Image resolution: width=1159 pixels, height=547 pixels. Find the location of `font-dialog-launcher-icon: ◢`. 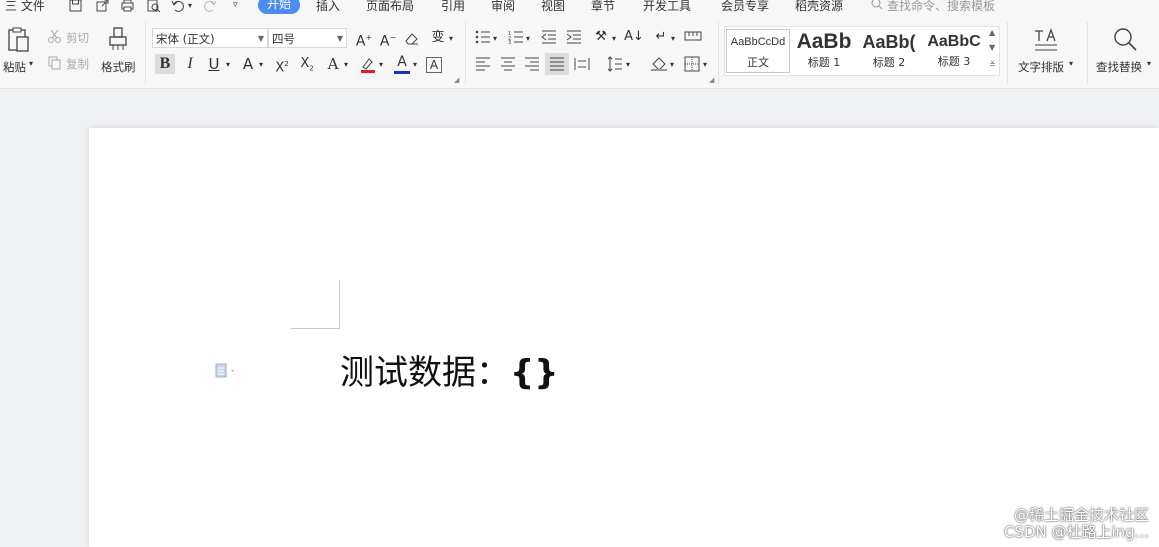

font-dialog-launcher-icon: ◢ is located at coordinates (456, 80).